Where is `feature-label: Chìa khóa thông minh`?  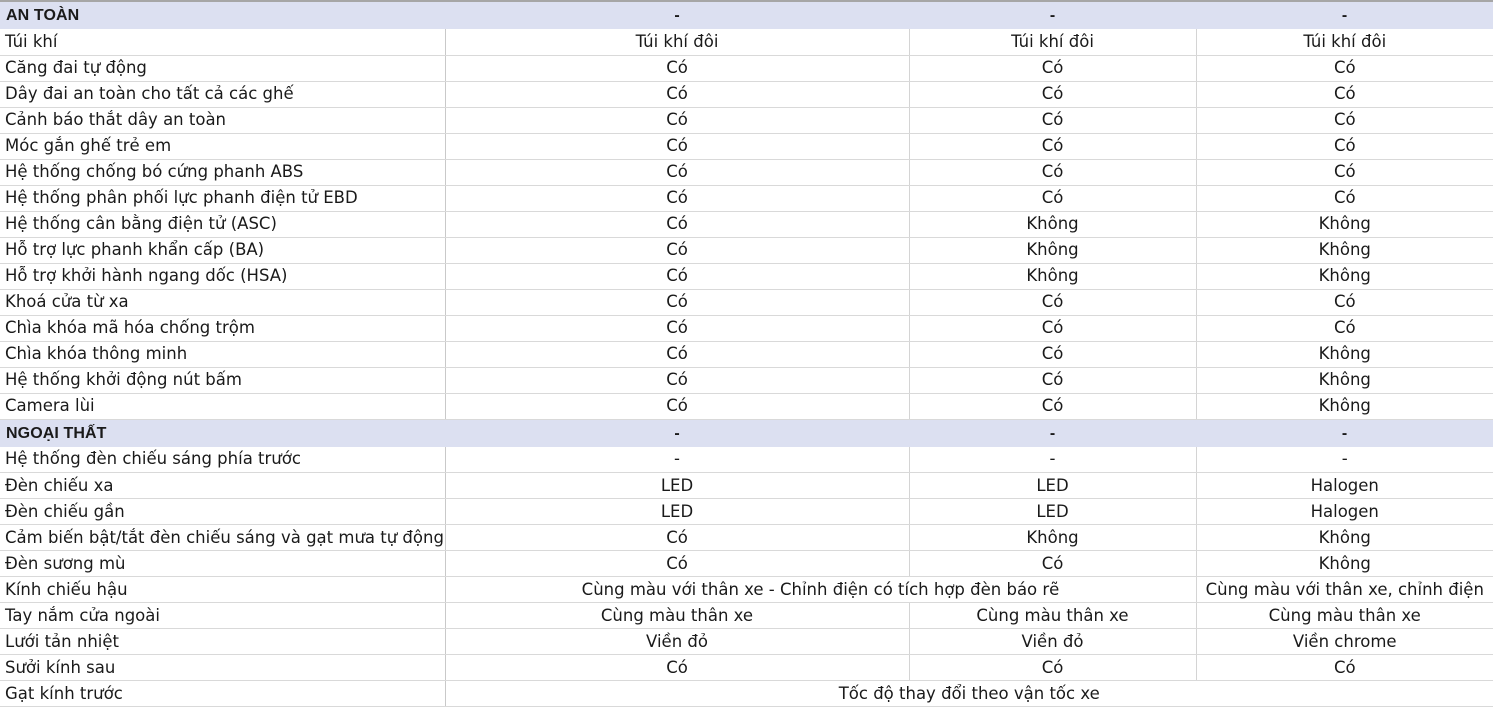
feature-label: Chìa khóa thông minh is located at coordinates (223, 354).